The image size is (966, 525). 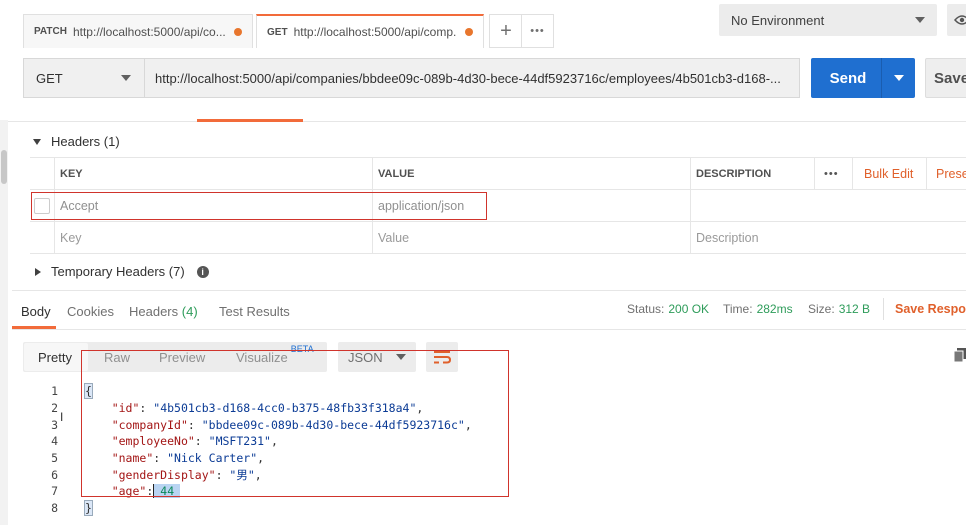 I want to click on more-icon: •••, so click(x=537, y=31).